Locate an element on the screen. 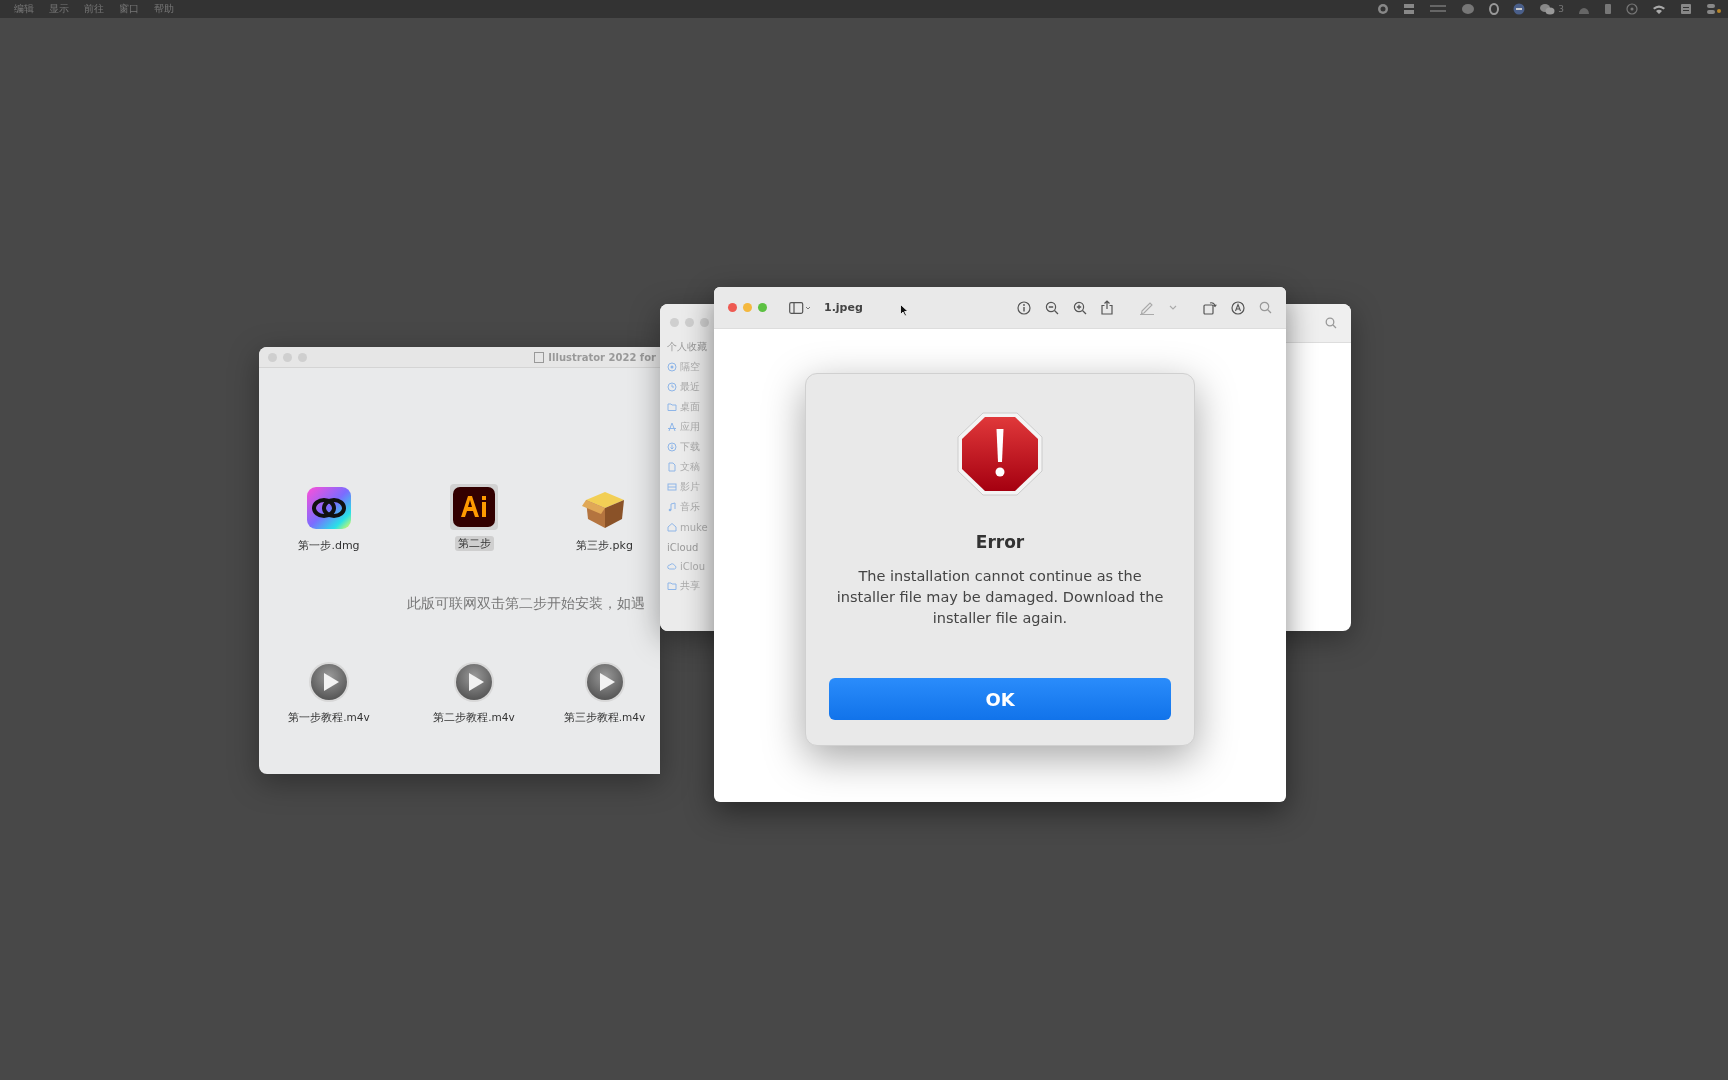  dialog-message: The installation cannot continue as the installer file may be damaged. Download the installer file again. is located at coordinates (1000, 597).